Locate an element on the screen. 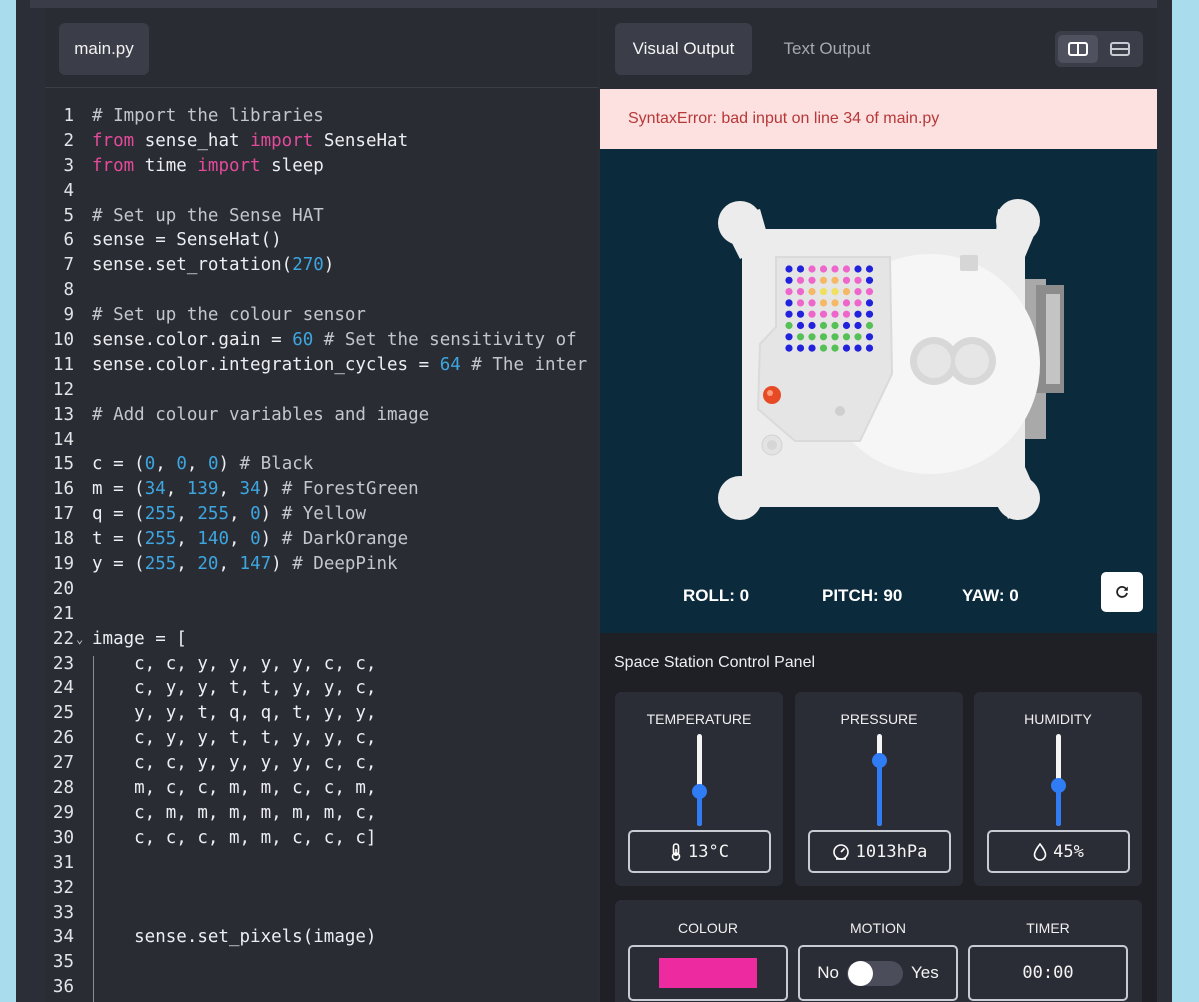 This screenshot has height=1002, width=1199. pitch-readout: PITCH: 90 is located at coordinates (862, 595).